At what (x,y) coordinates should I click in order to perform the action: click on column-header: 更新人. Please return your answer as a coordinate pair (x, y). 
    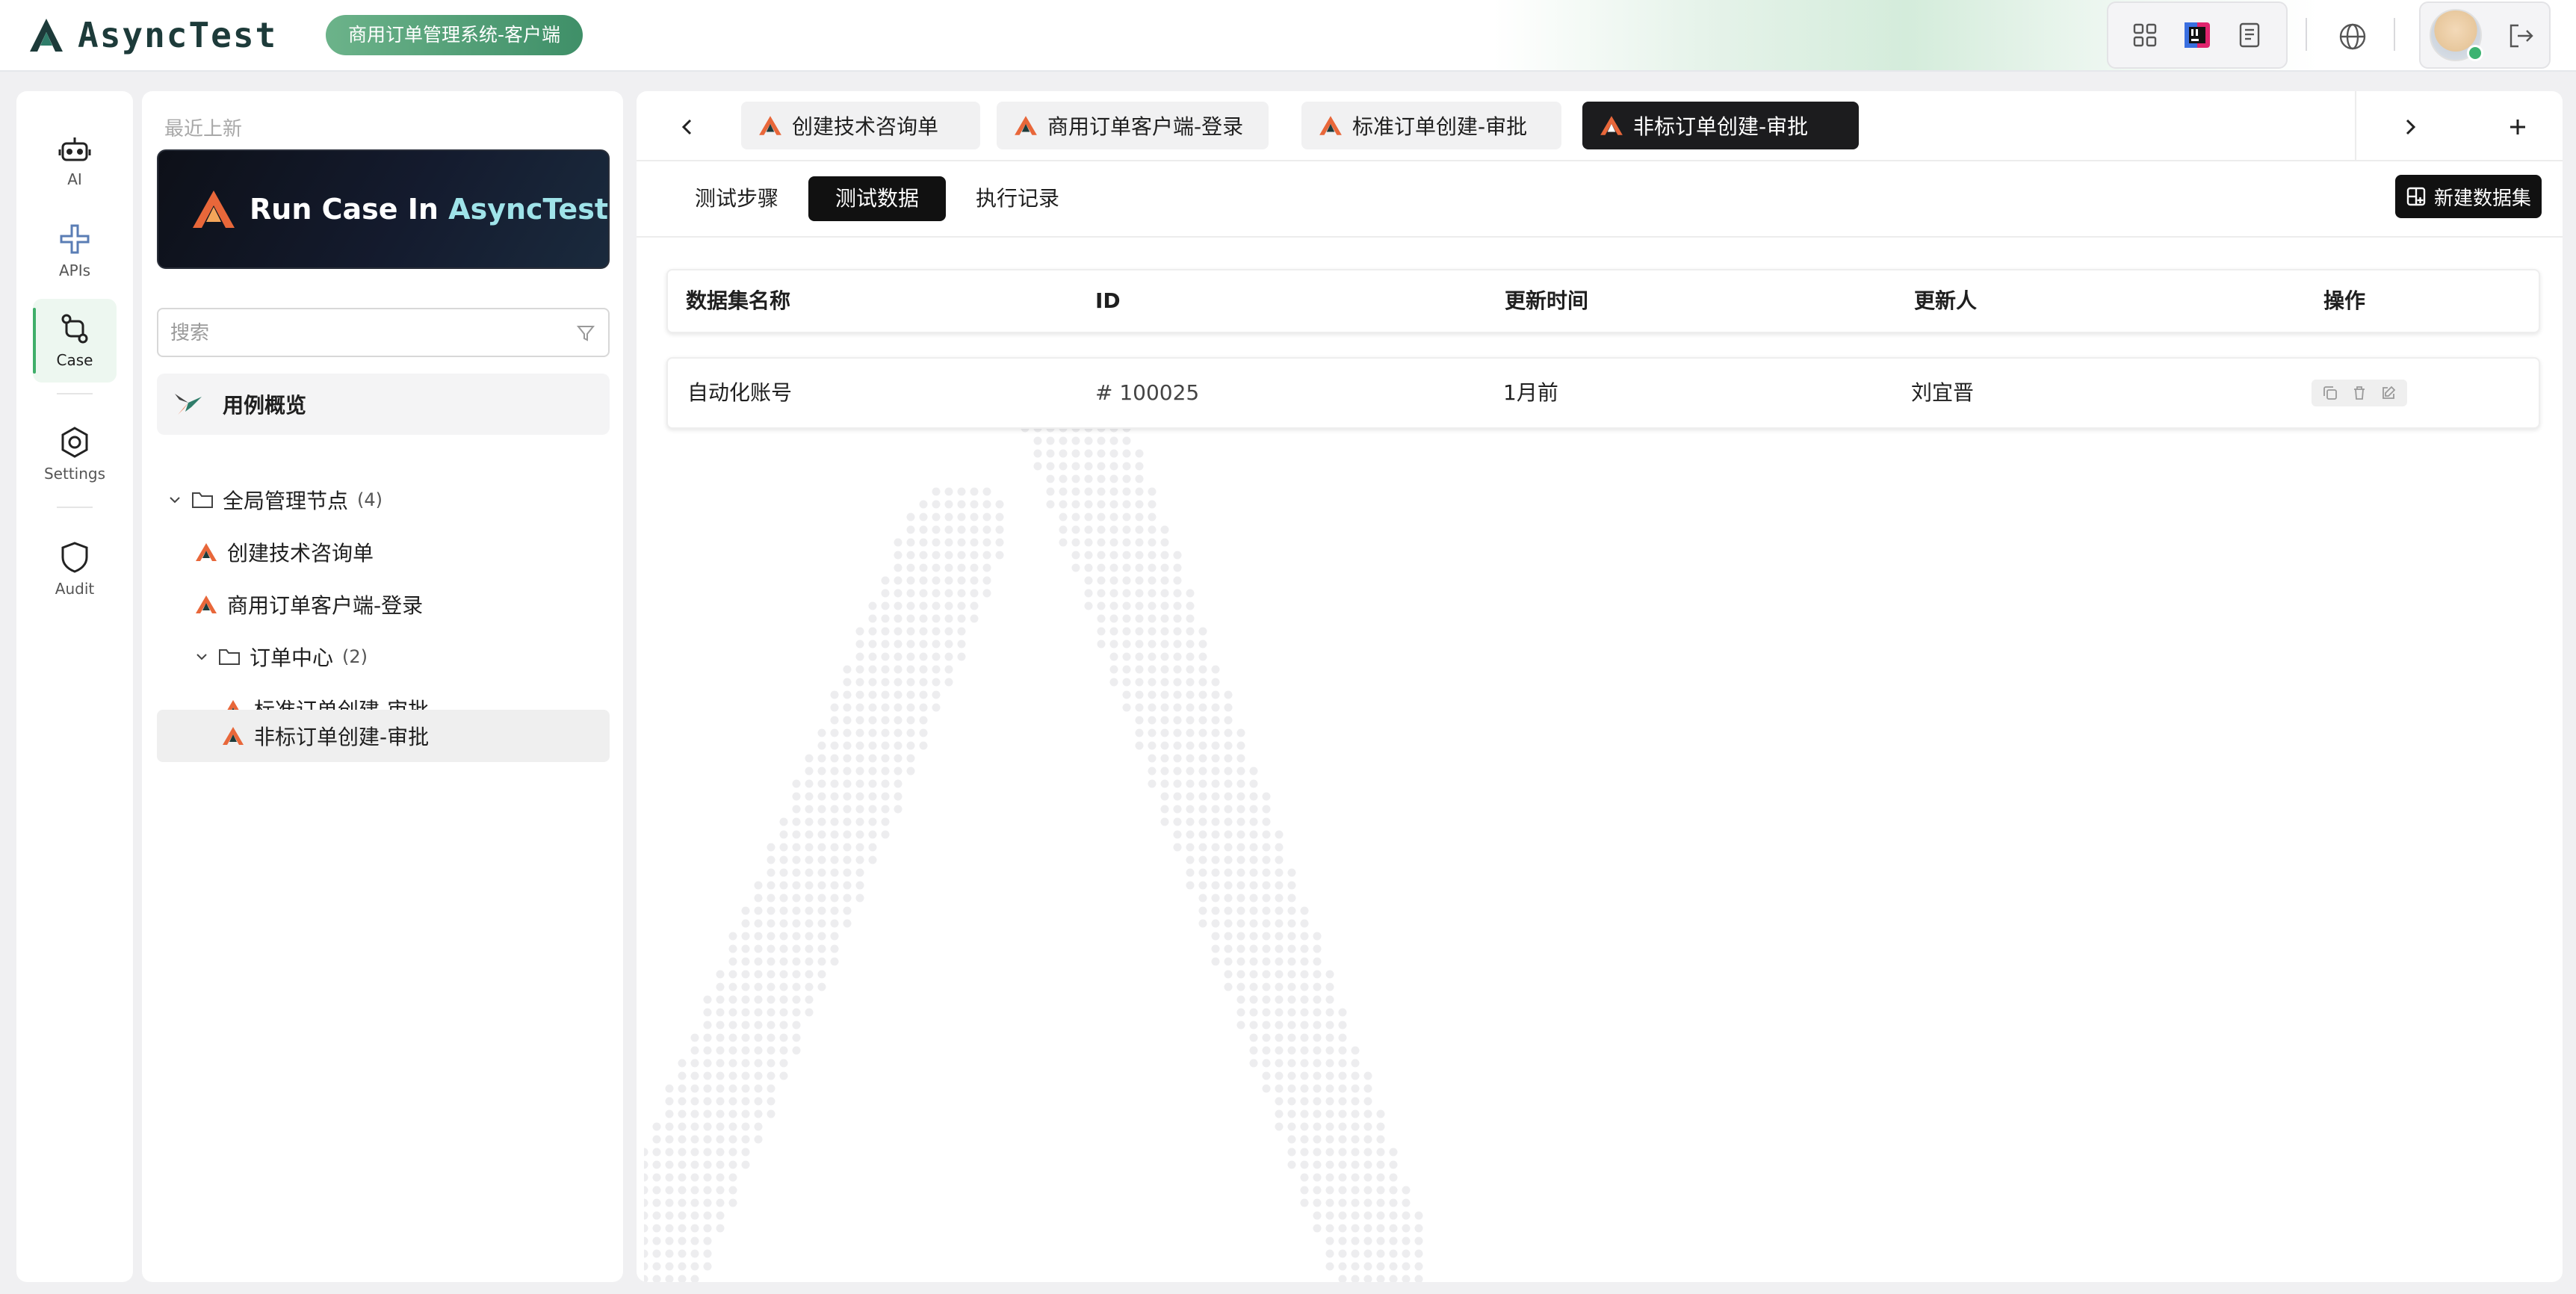
    Looking at the image, I should click on (1946, 300).